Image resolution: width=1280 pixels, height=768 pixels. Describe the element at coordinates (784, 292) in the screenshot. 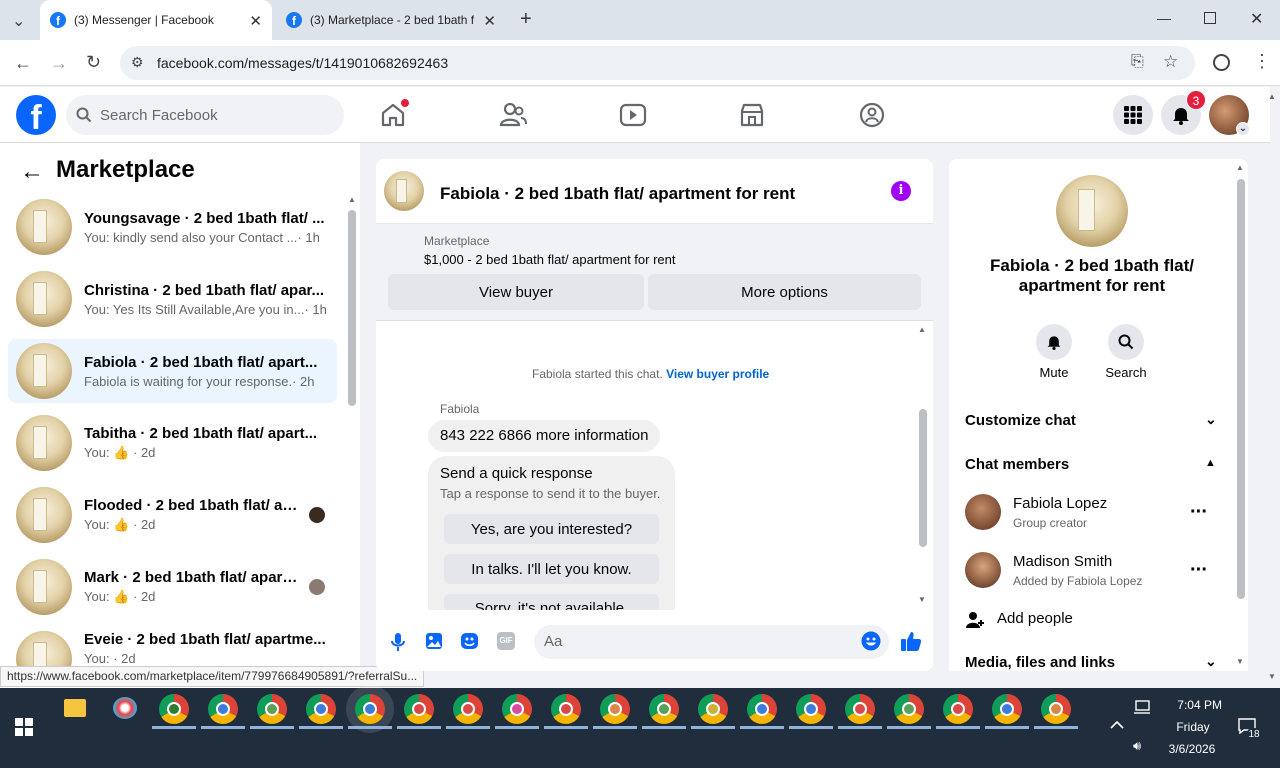

I see `more-options-button: More options` at that location.